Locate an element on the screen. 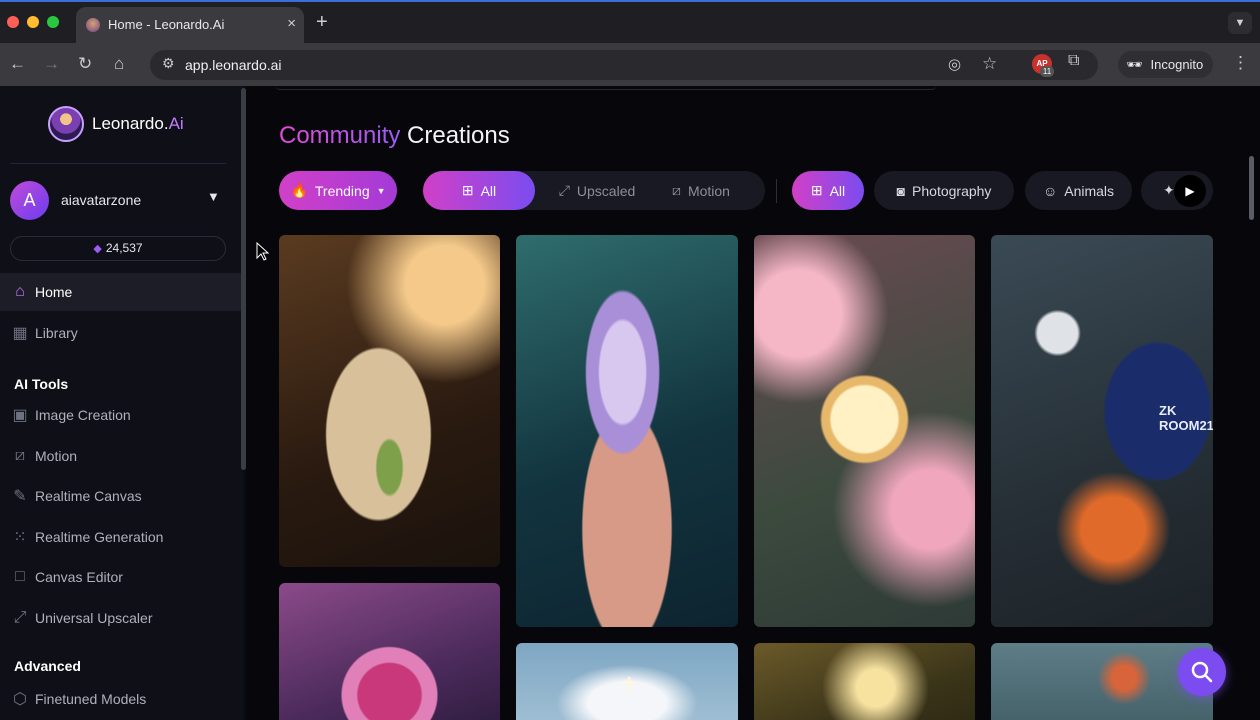  token-balance: ◆ 24,537 is located at coordinates (118, 248).